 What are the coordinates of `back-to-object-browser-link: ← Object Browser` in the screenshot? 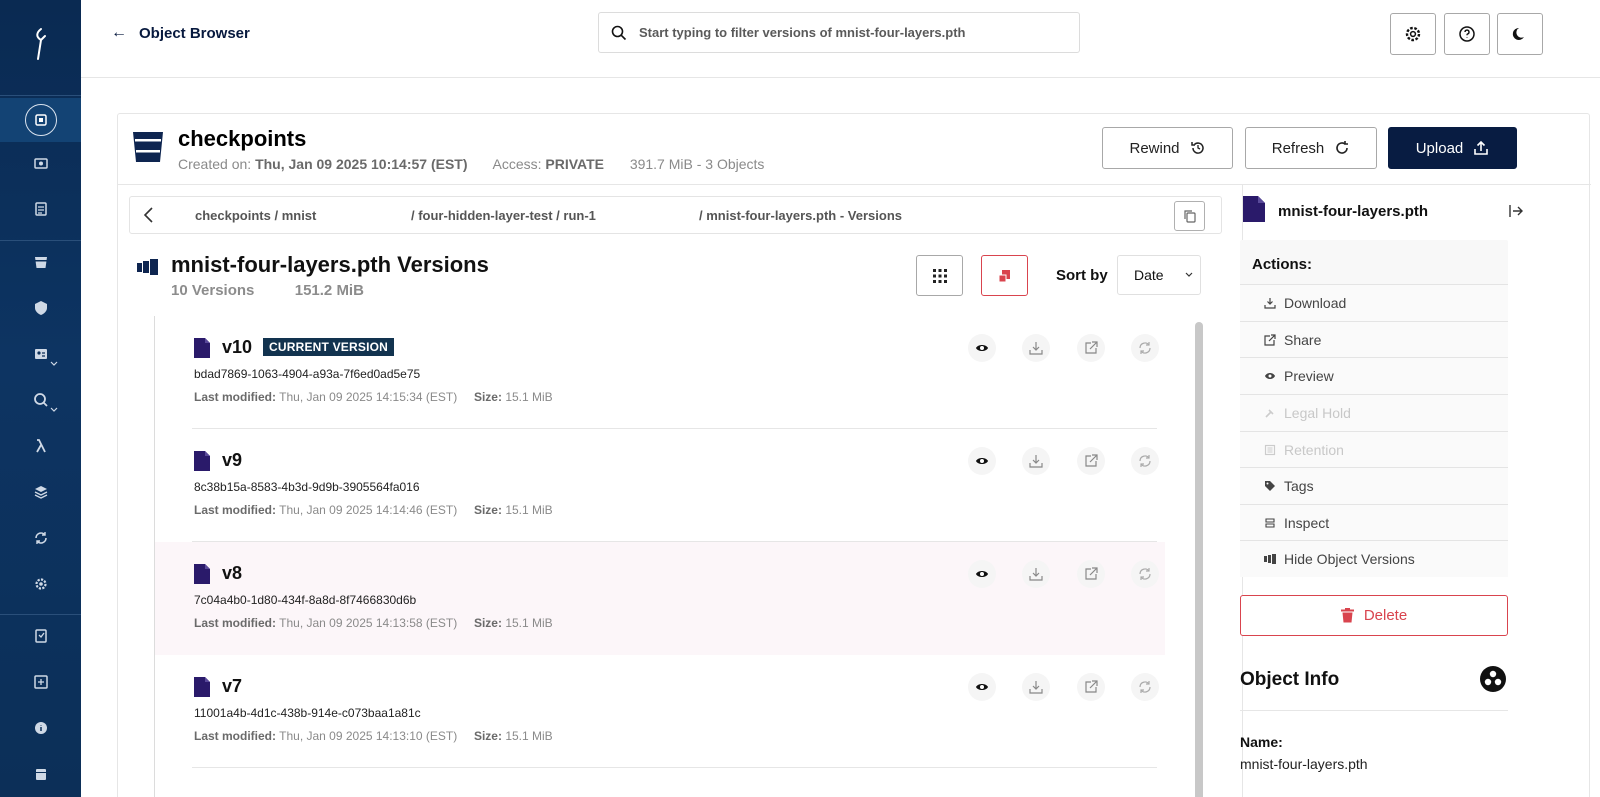 It's located at (180, 33).